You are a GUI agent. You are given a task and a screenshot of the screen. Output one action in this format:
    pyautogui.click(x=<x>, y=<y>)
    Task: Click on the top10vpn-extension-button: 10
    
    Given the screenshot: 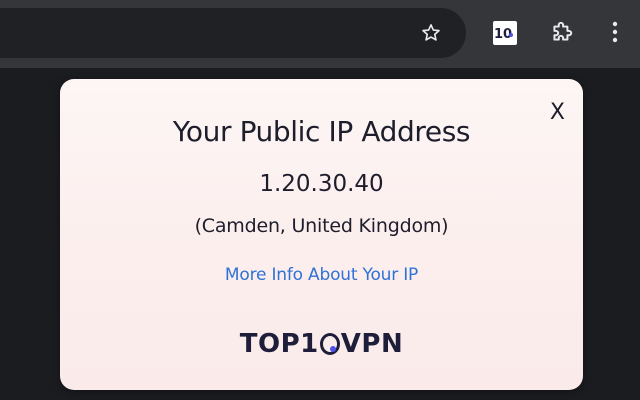 What is the action you would take?
    pyautogui.click(x=505, y=33)
    